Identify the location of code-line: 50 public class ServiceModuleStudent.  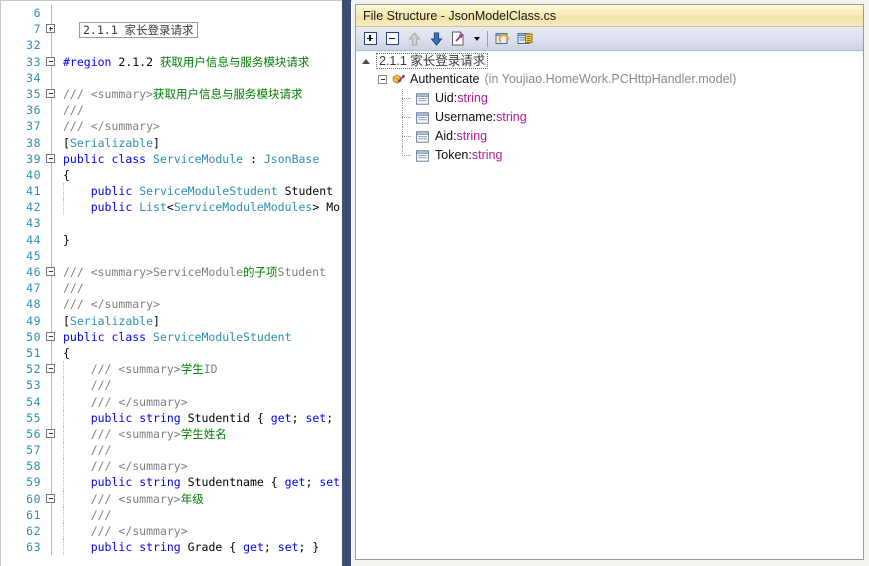
(176, 336).